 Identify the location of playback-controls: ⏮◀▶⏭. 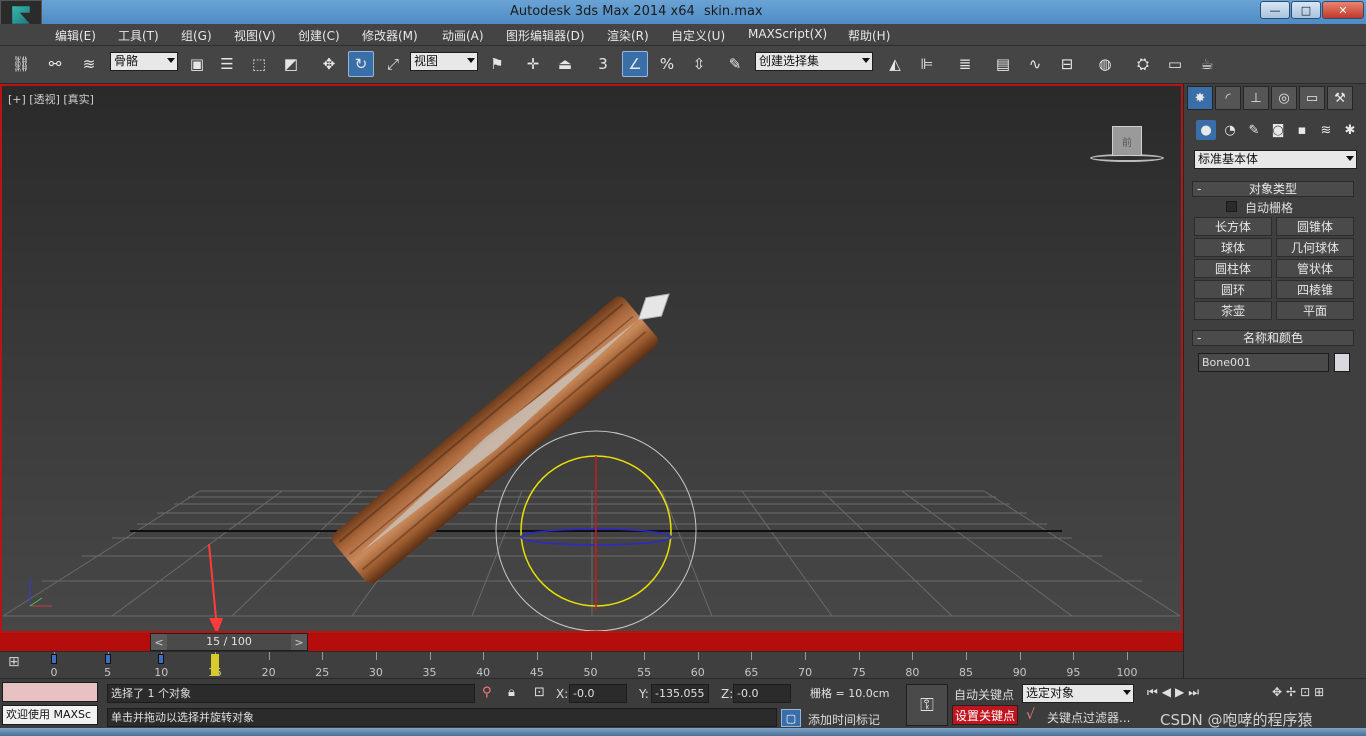
(1175, 692).